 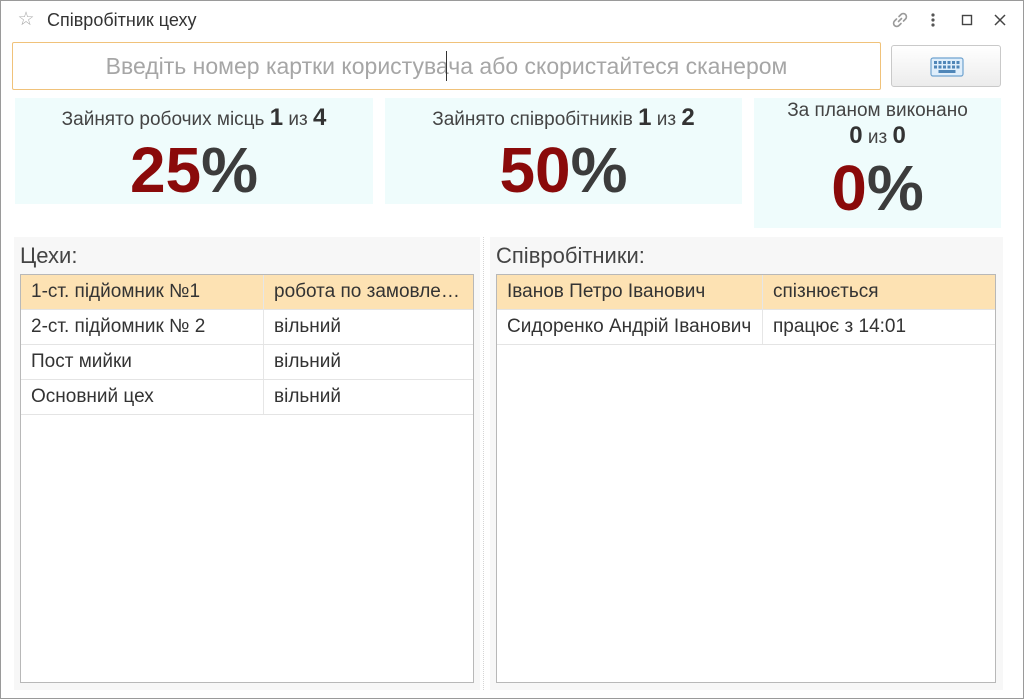 I want to click on employee-name: Іванов Петро Іванович, so click(x=606, y=291).